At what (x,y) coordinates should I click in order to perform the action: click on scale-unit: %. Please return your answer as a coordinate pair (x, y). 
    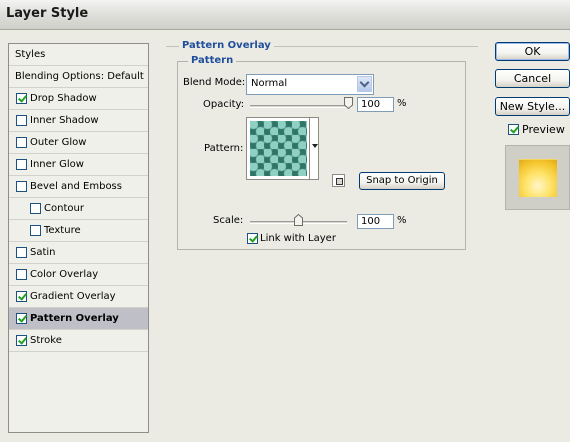
    Looking at the image, I should click on (402, 220).